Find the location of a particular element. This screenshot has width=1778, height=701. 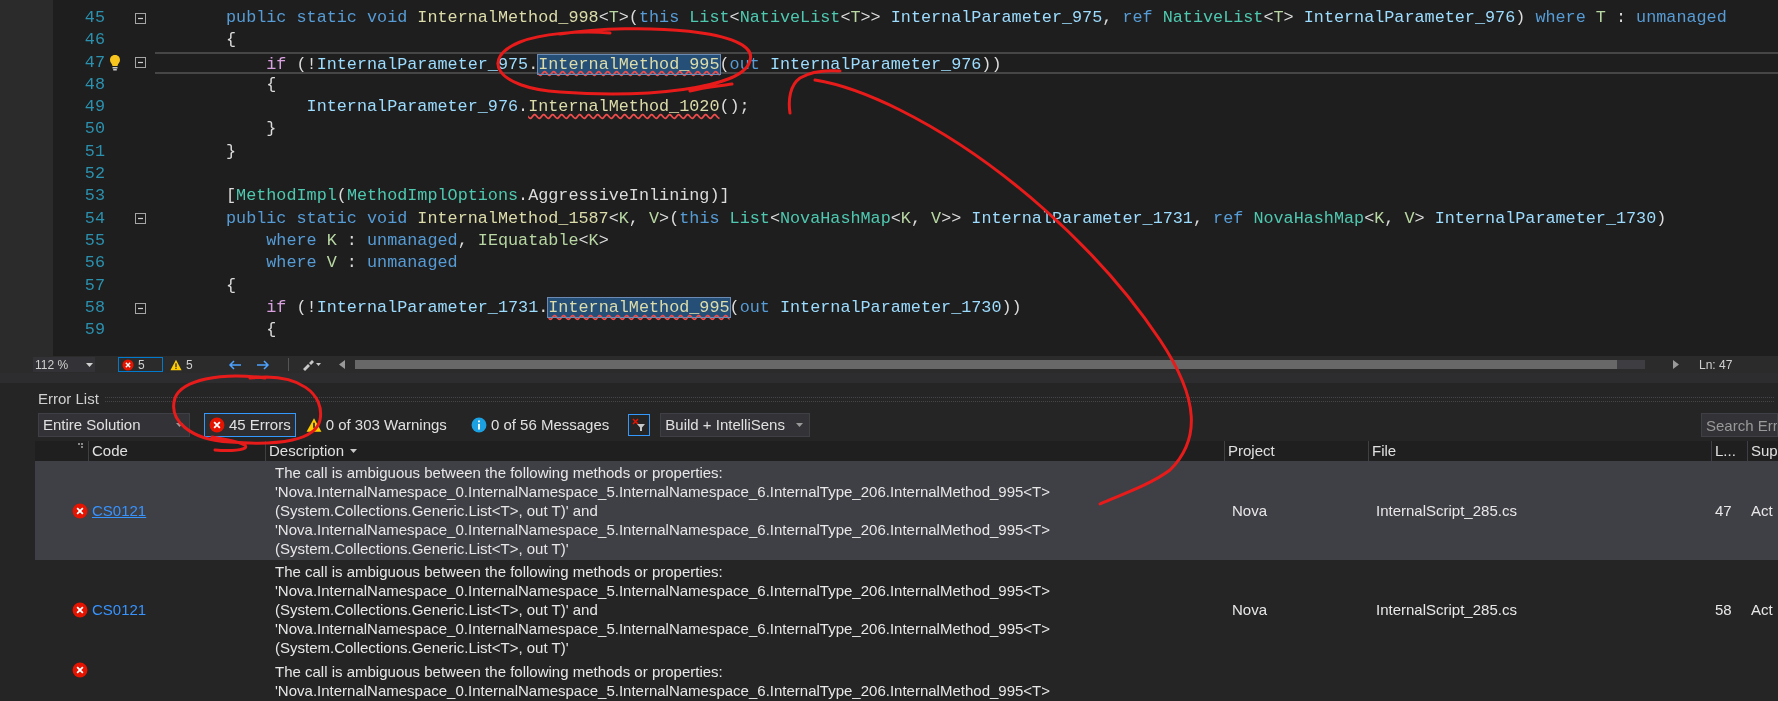

line-number: 54 is located at coordinates (94, 218).